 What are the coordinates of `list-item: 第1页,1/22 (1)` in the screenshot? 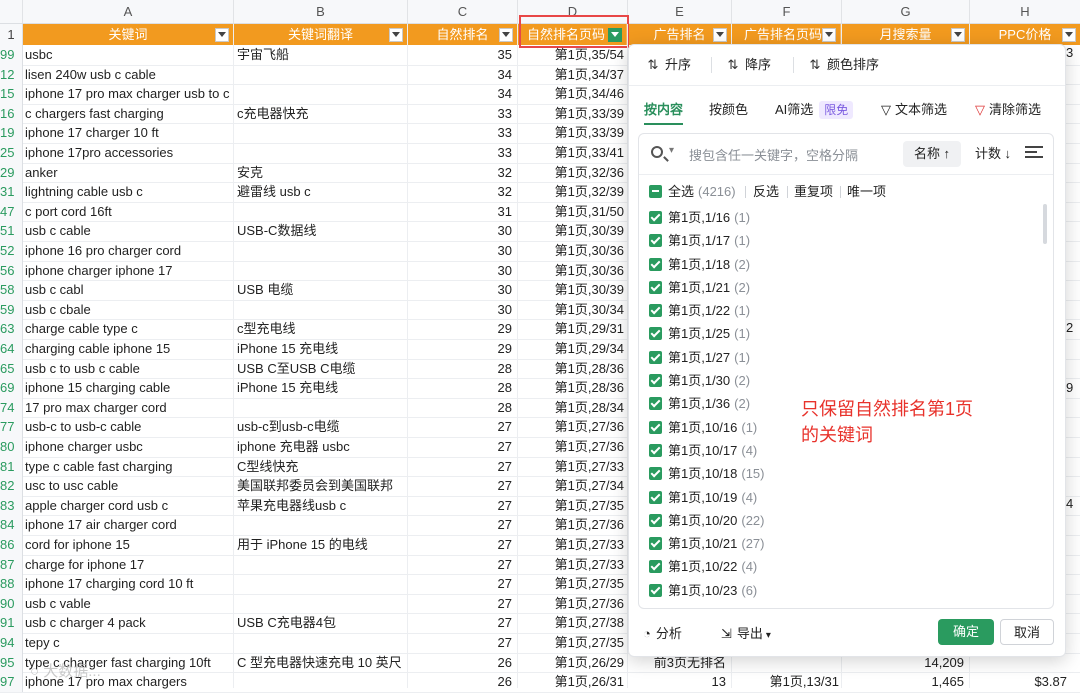 It's located at (839, 310).